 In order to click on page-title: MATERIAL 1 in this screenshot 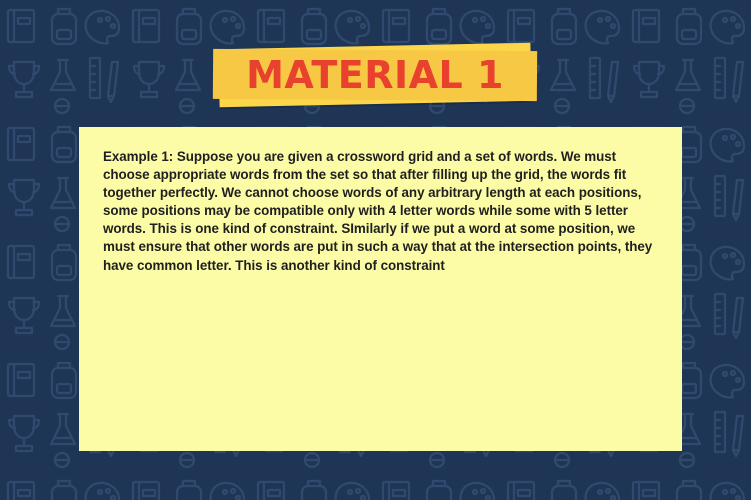, I will do `click(375, 75)`.